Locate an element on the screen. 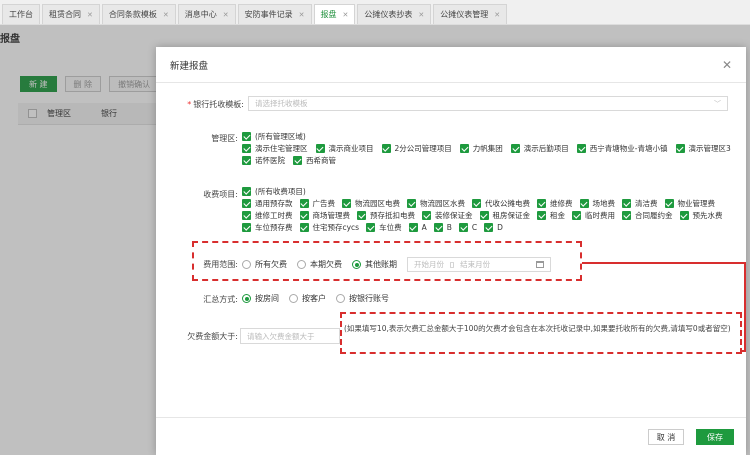  checkbox-area: 诺怀医院 is located at coordinates (263, 160).